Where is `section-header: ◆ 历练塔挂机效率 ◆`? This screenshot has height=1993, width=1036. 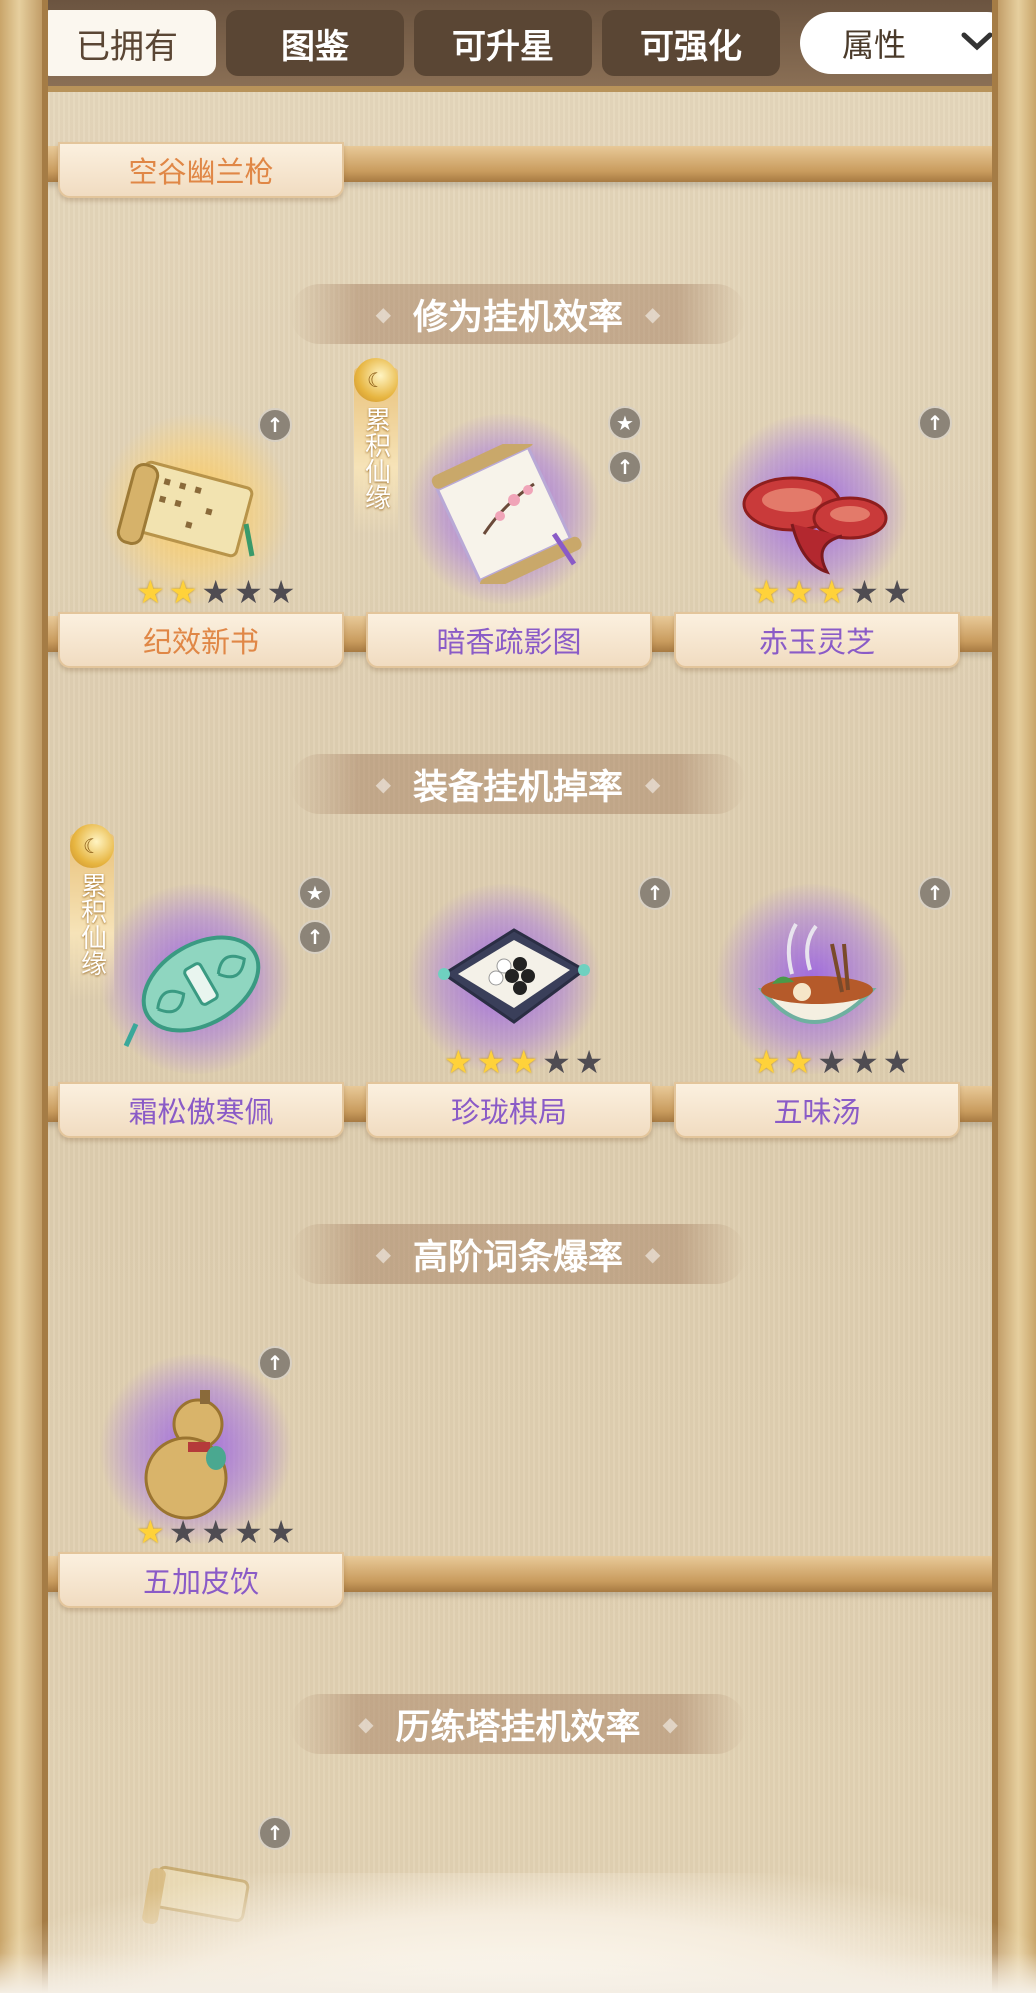 section-header: ◆ 历练塔挂机效率 ◆ is located at coordinates (518, 1724).